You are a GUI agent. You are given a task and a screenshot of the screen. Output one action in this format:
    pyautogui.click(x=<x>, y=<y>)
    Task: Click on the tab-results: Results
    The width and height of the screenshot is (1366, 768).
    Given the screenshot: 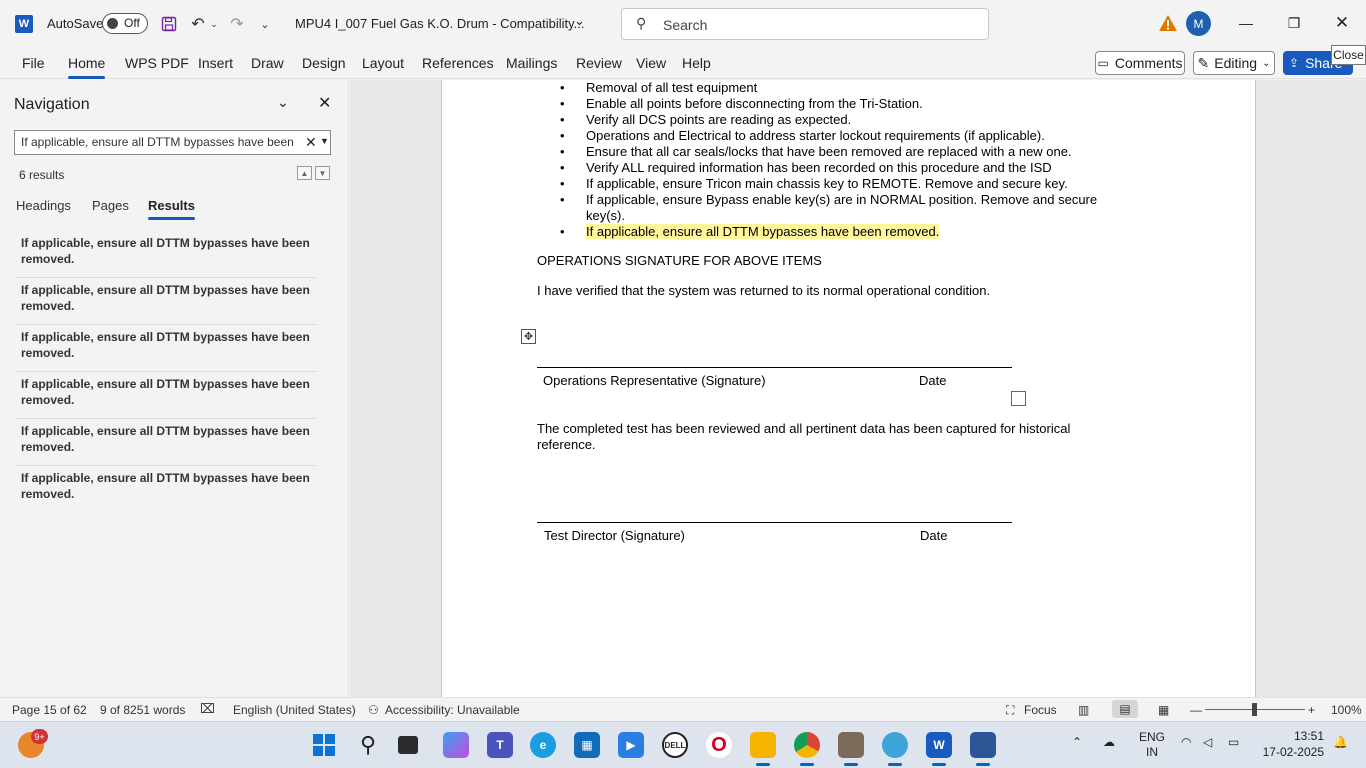 What is the action you would take?
    pyautogui.click(x=171, y=209)
    